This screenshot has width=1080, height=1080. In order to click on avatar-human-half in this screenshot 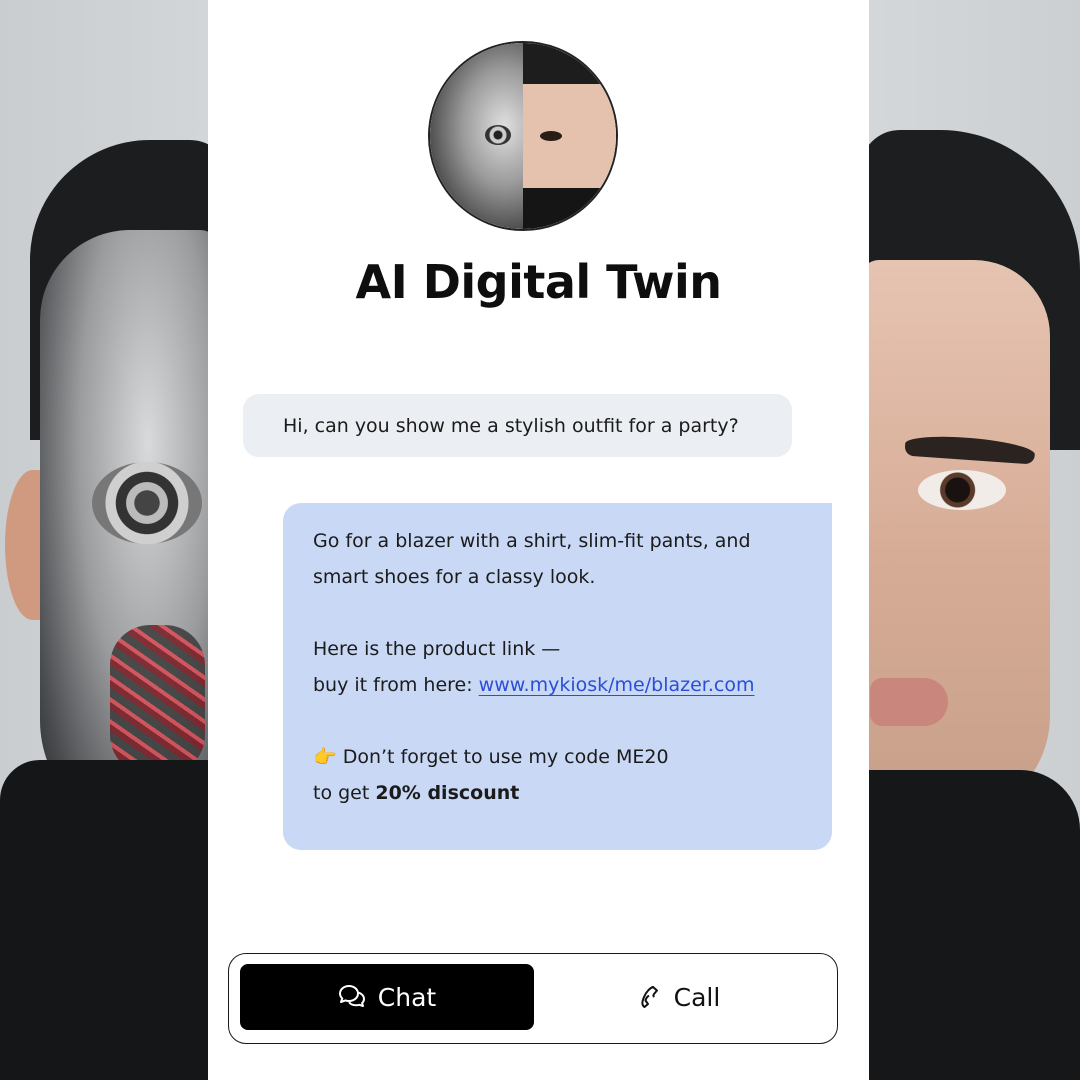, I will do `click(569, 136)`.